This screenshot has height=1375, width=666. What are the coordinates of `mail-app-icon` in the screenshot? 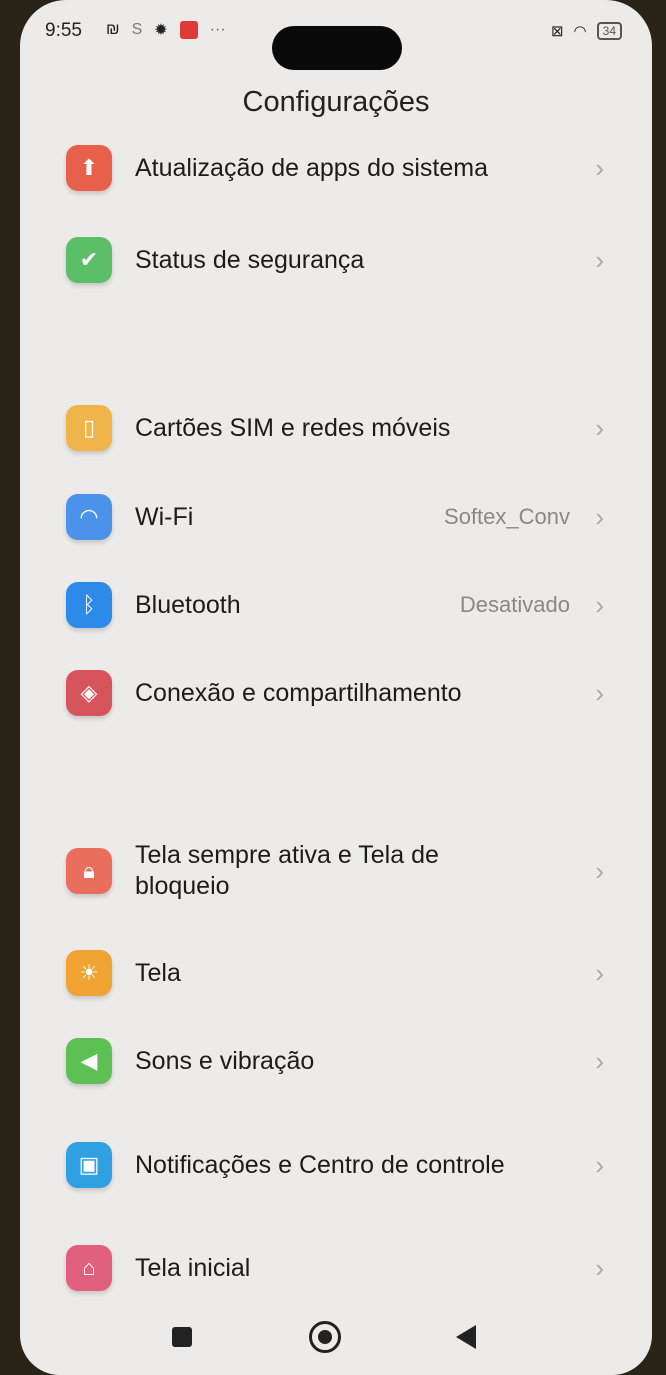 It's located at (188, 30).